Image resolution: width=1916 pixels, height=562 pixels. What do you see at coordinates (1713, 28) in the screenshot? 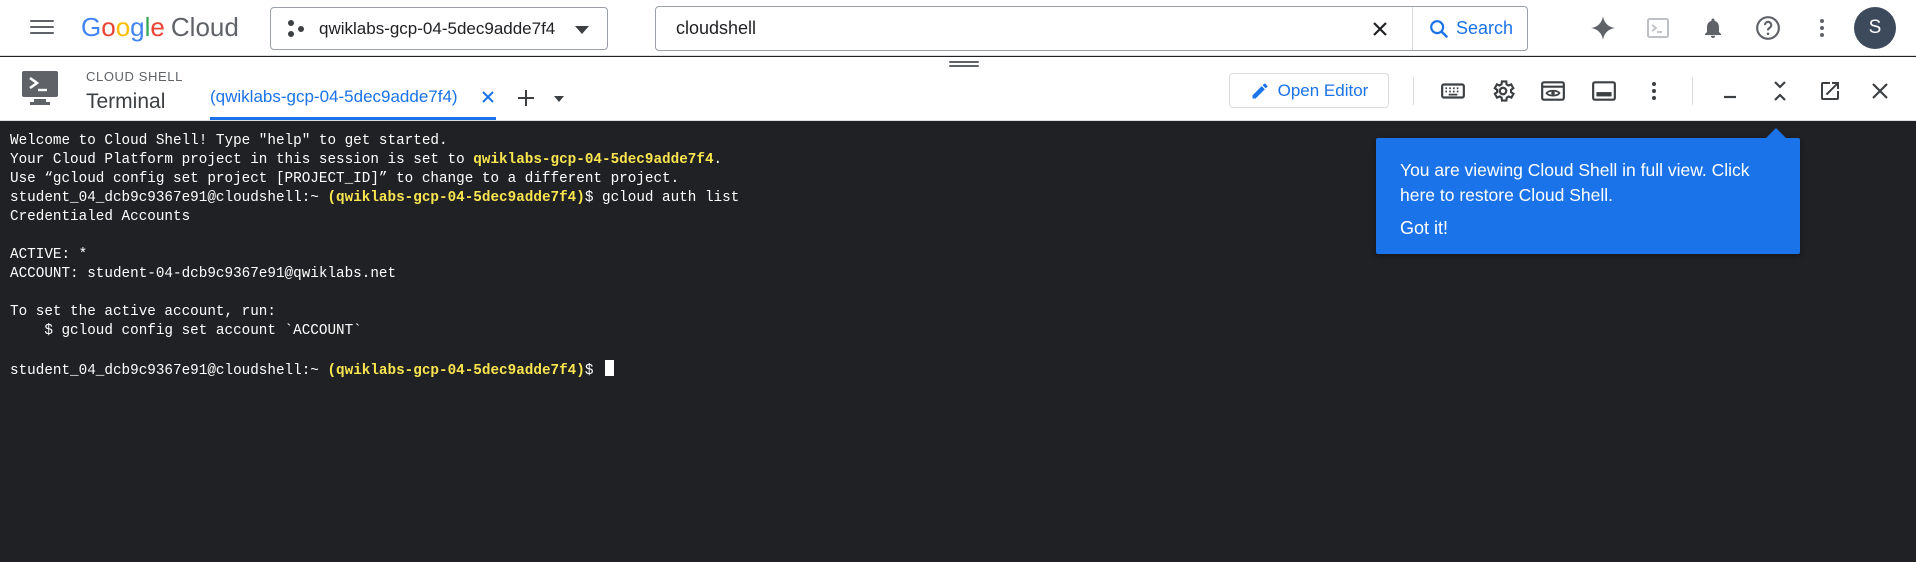
I see `notifications-icon` at bounding box center [1713, 28].